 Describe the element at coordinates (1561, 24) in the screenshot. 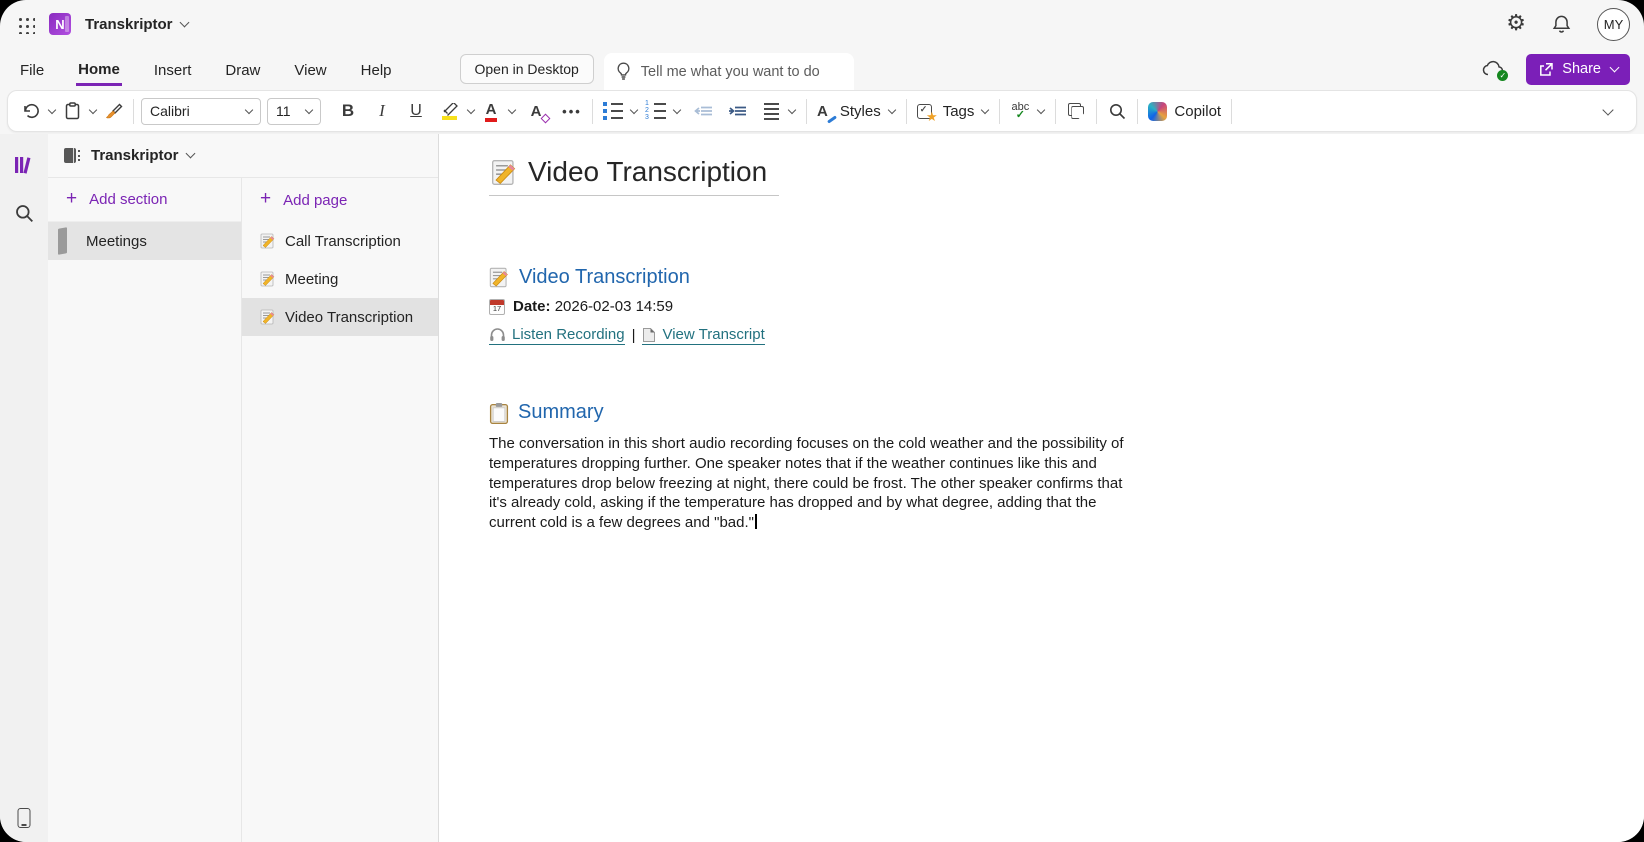

I see `notifications-bell-icon` at that location.